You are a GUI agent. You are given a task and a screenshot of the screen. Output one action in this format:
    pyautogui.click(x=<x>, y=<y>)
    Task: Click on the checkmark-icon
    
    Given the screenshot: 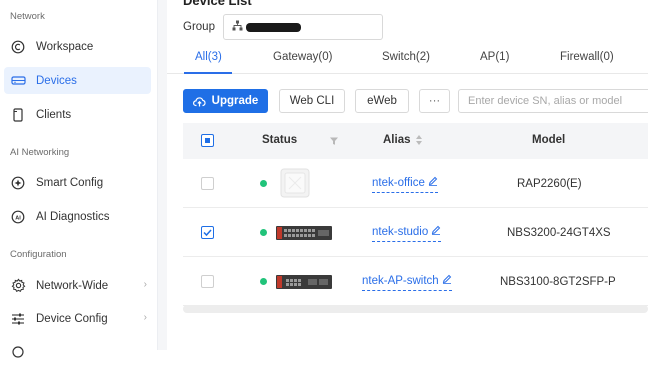 What is the action you would take?
    pyautogui.click(x=207, y=233)
    